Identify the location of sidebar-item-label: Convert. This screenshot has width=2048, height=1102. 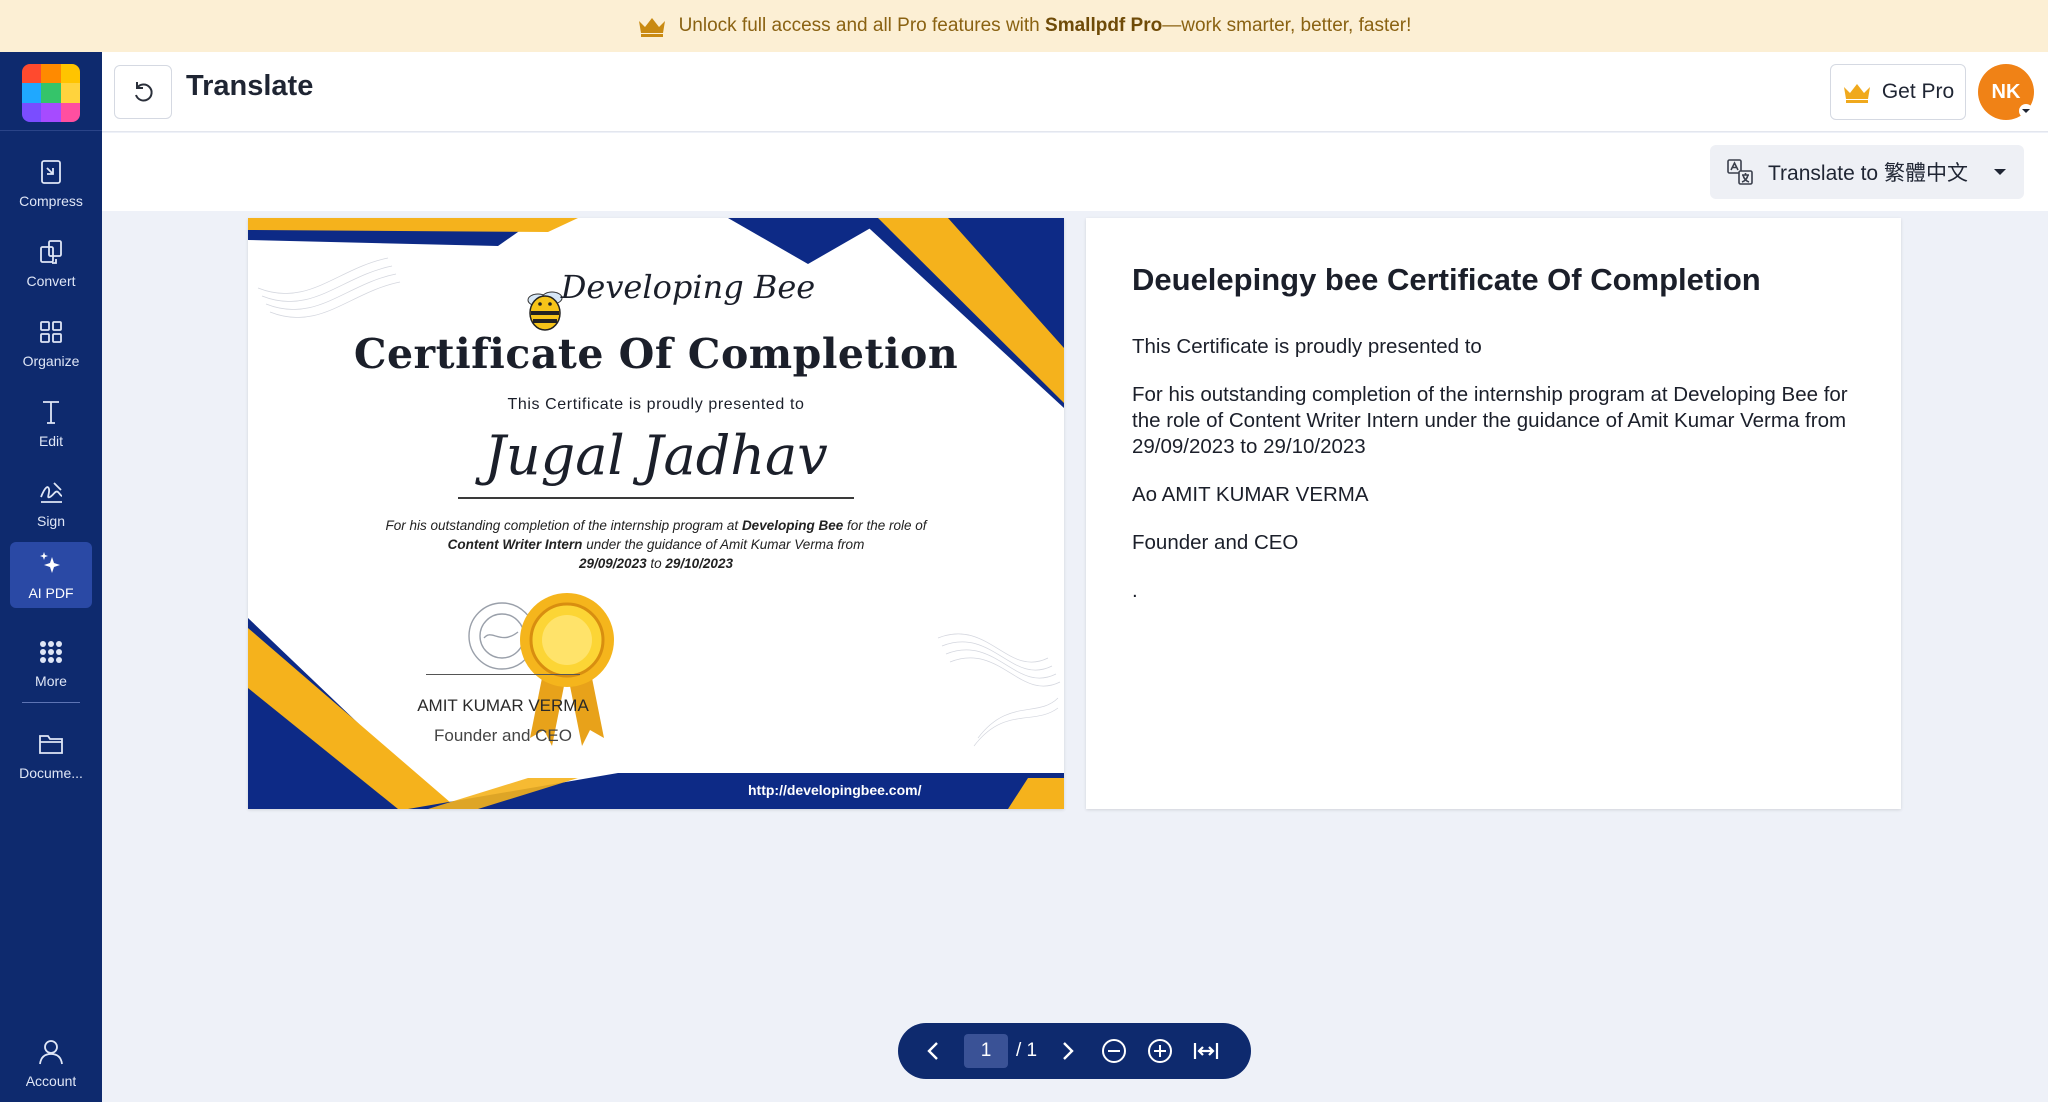
(51, 281).